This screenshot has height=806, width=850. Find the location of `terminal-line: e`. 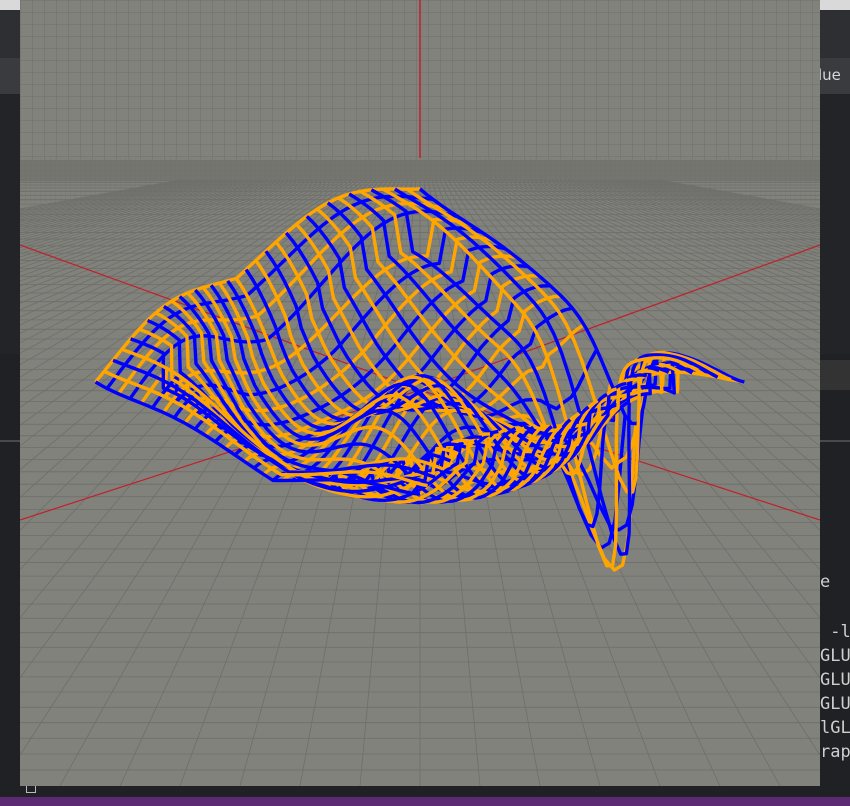

terminal-line: e is located at coordinates (825, 582).